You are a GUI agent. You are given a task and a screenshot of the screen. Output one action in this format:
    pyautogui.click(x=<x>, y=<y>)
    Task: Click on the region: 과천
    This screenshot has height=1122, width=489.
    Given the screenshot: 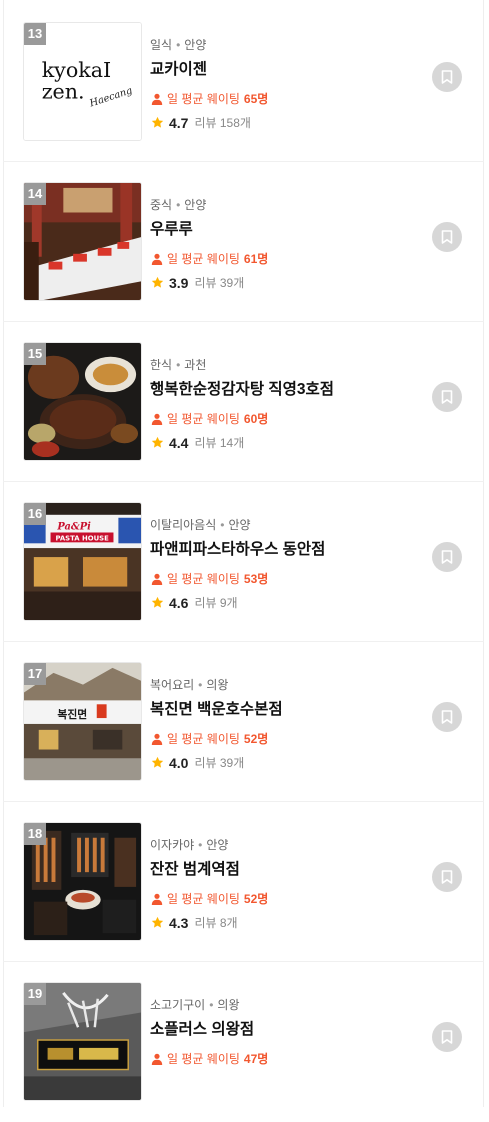 What is the action you would take?
    pyautogui.click(x=195, y=365)
    